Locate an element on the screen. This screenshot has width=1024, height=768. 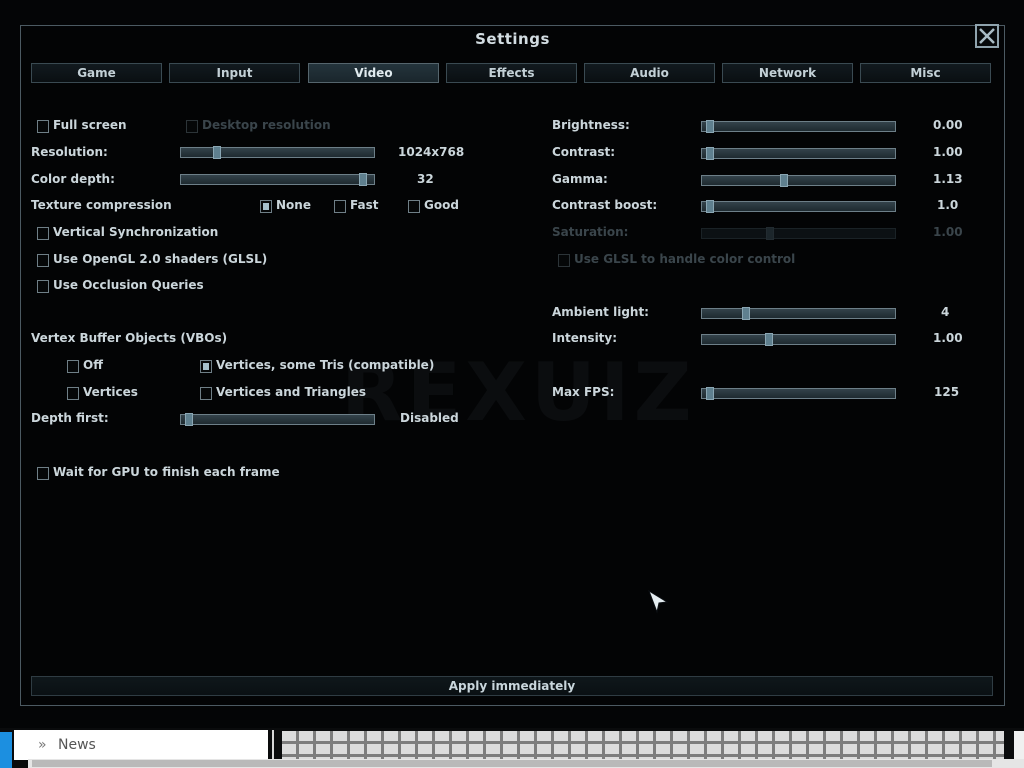
ambient-light-value: 4 is located at coordinates (945, 312).